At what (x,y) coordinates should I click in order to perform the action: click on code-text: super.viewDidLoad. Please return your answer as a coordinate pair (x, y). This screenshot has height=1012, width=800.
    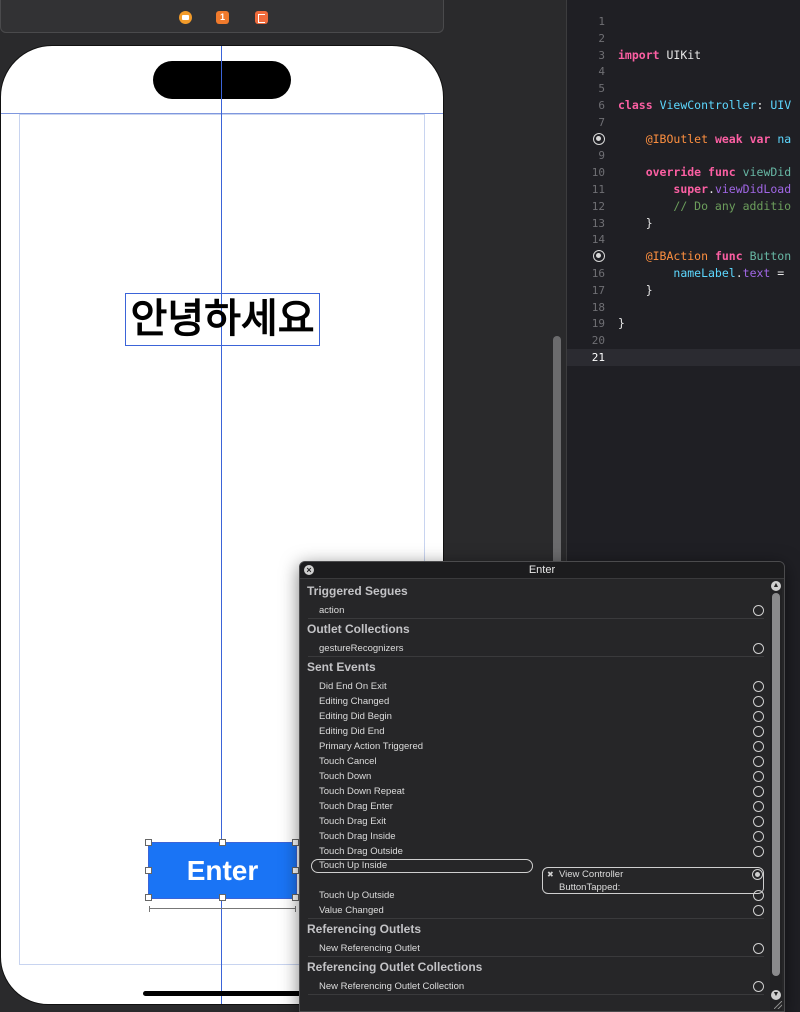
    Looking at the image, I should click on (732, 189).